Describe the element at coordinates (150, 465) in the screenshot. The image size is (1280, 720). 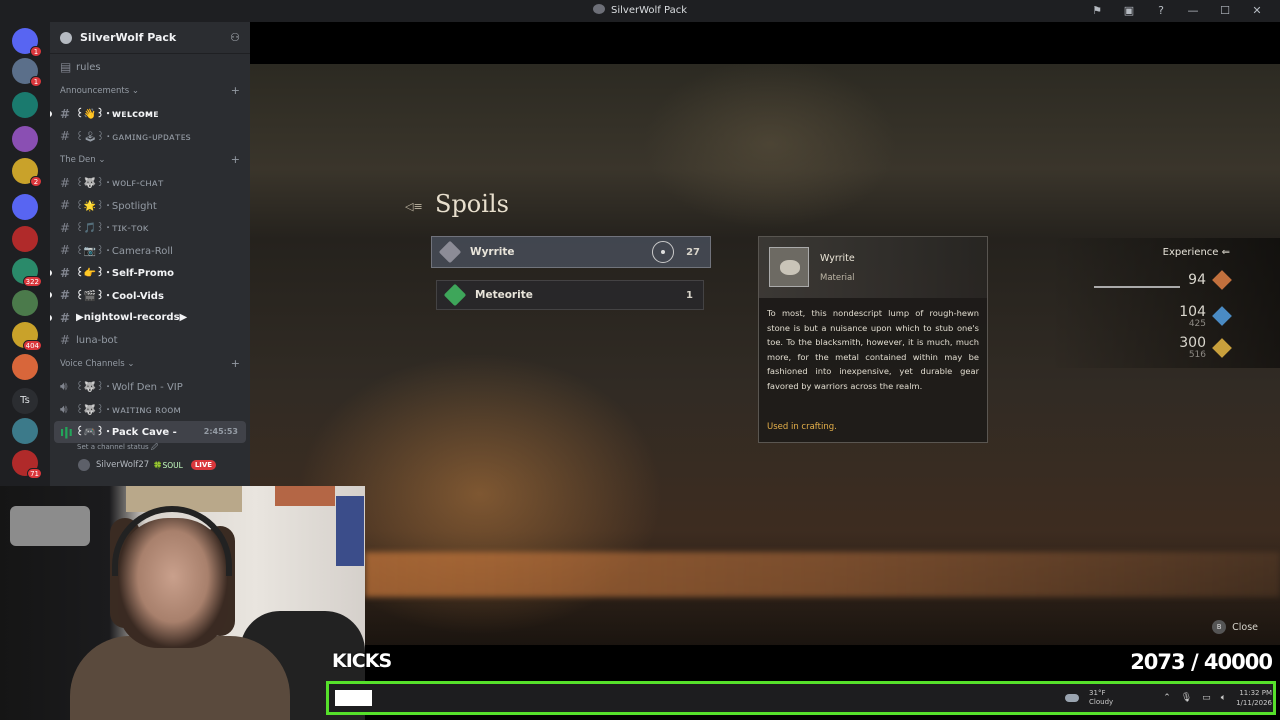
I see `voice-user: SilverWolf27 🍀SOUL LIVE` at that location.